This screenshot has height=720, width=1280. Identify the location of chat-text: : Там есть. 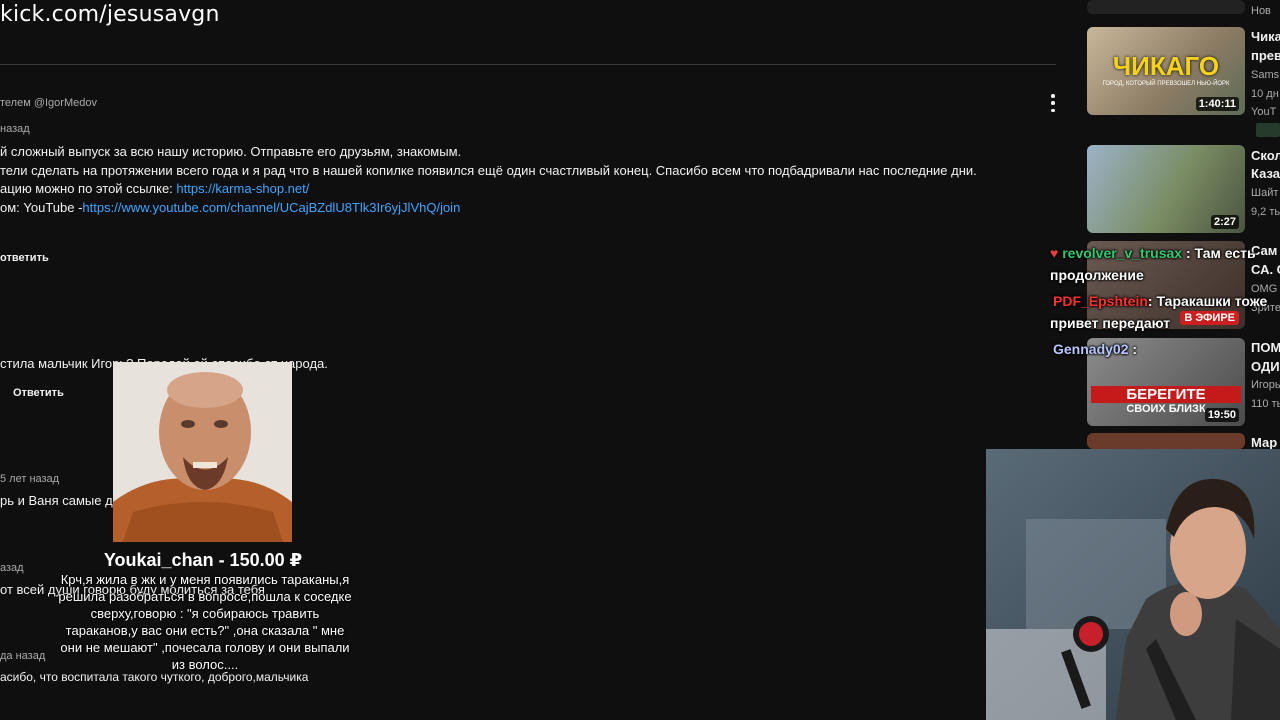
(1219, 253).